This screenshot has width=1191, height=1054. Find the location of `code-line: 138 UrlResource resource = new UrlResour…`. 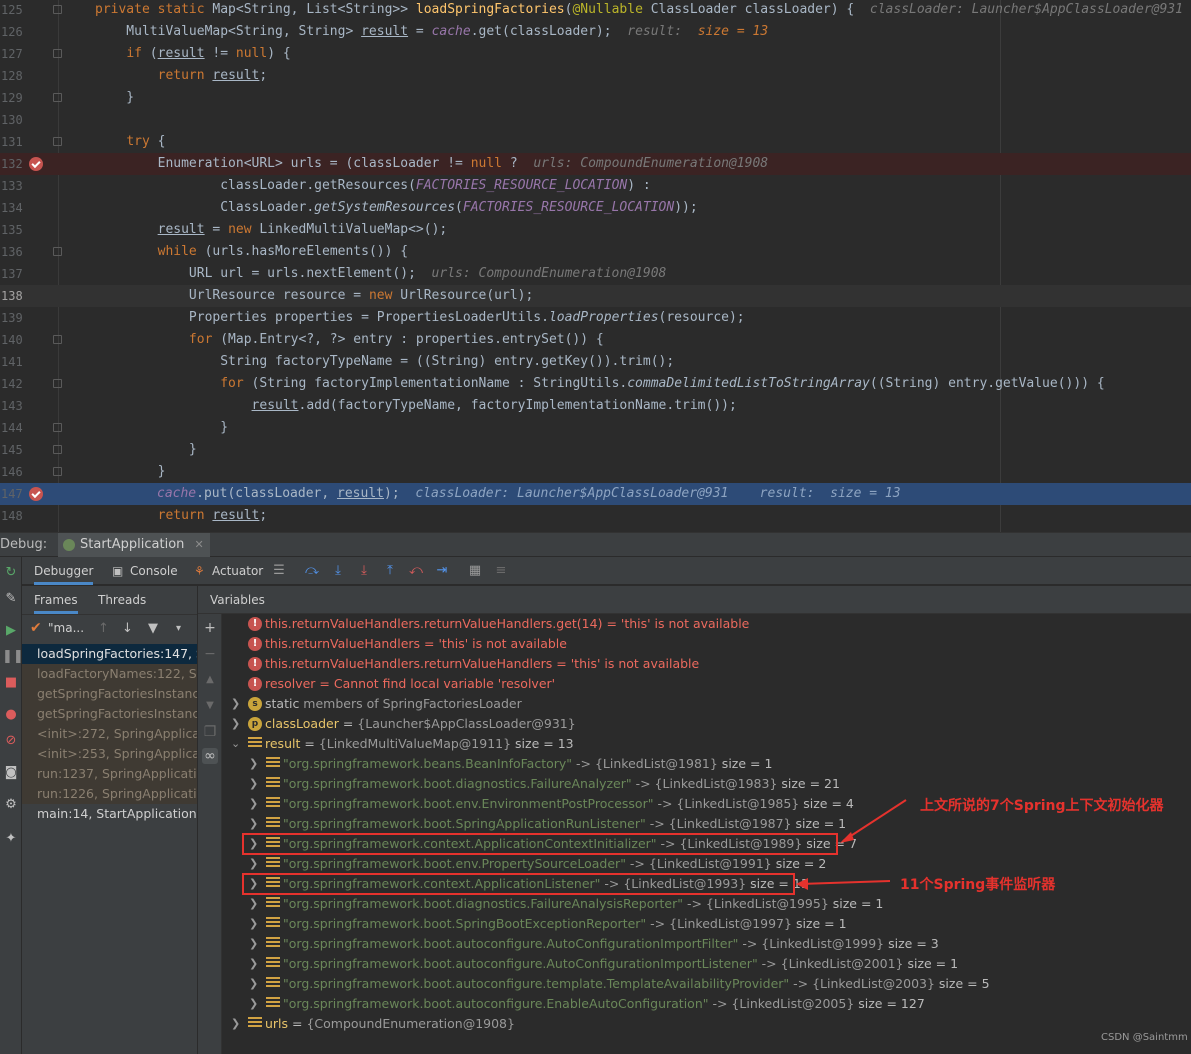

code-line: 138 UrlResource resource = new UrlResour… is located at coordinates (595, 296).